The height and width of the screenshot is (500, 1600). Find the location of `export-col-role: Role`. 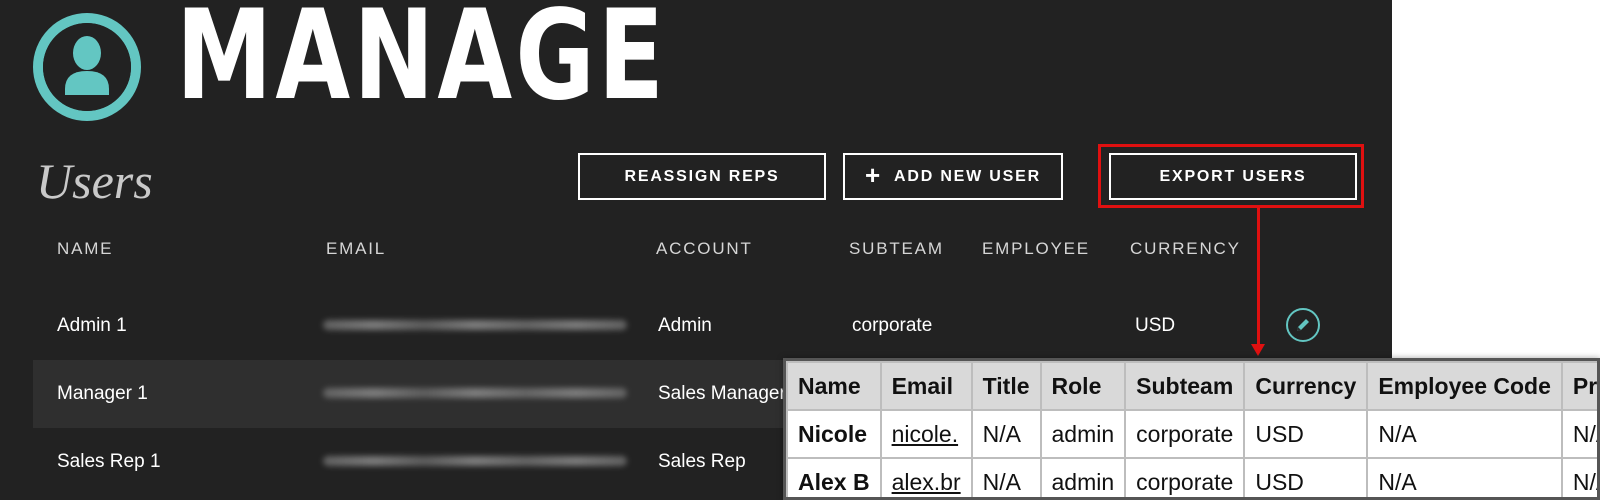

export-col-role: Role is located at coordinates (1083, 386).